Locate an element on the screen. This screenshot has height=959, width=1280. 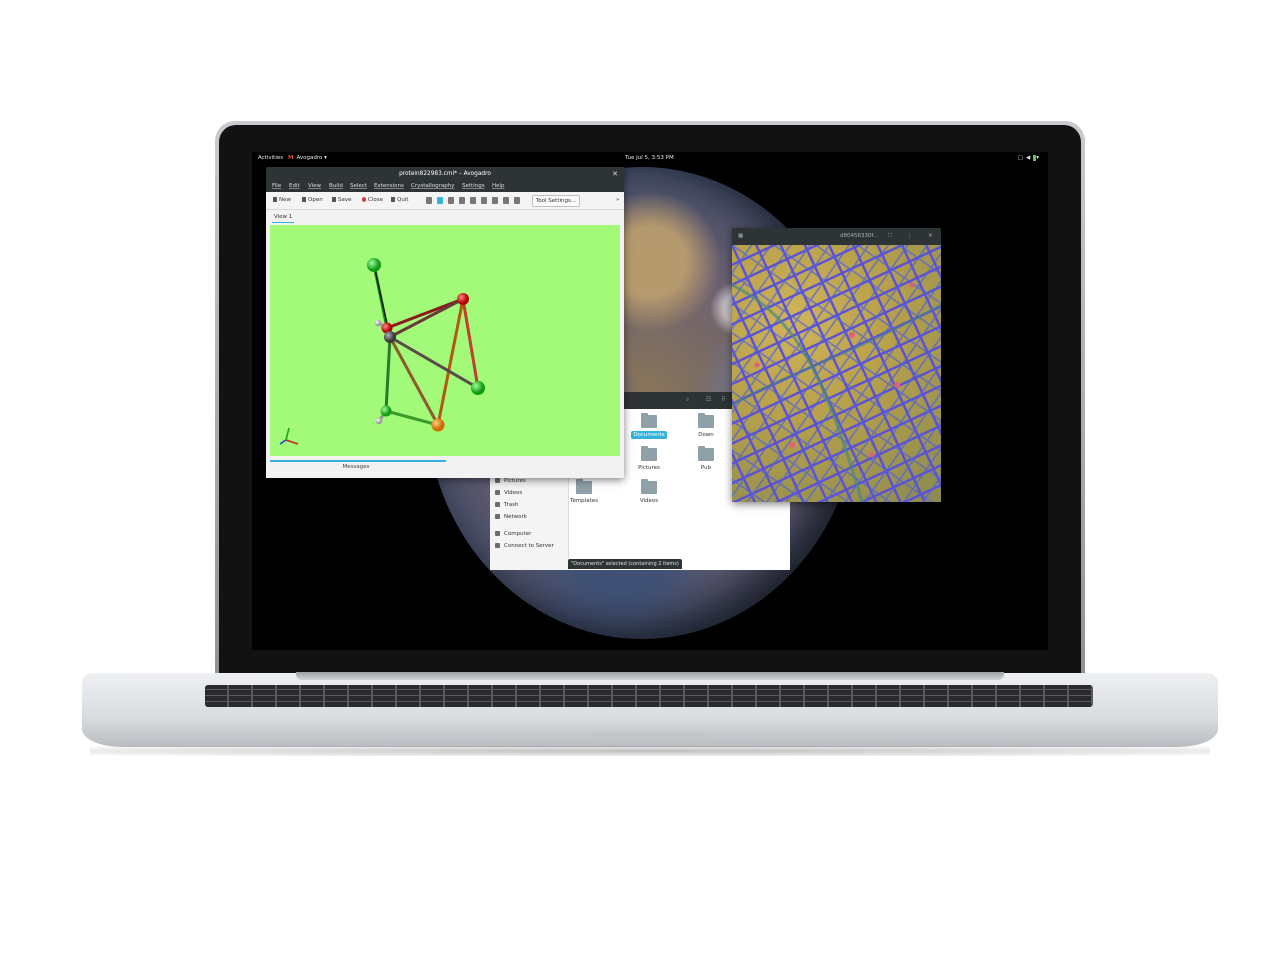
pictures-icon is located at coordinates (497, 480).